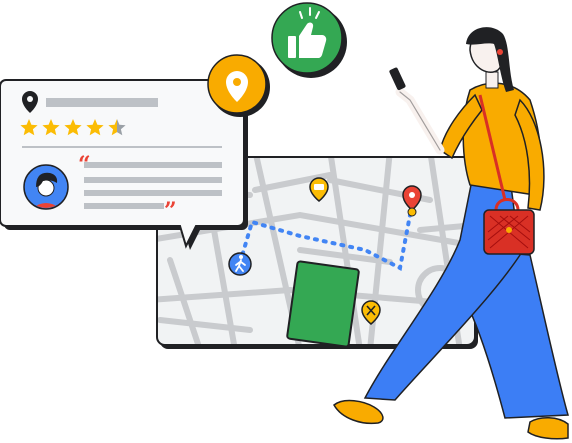  I want to click on park, so click(323, 304).